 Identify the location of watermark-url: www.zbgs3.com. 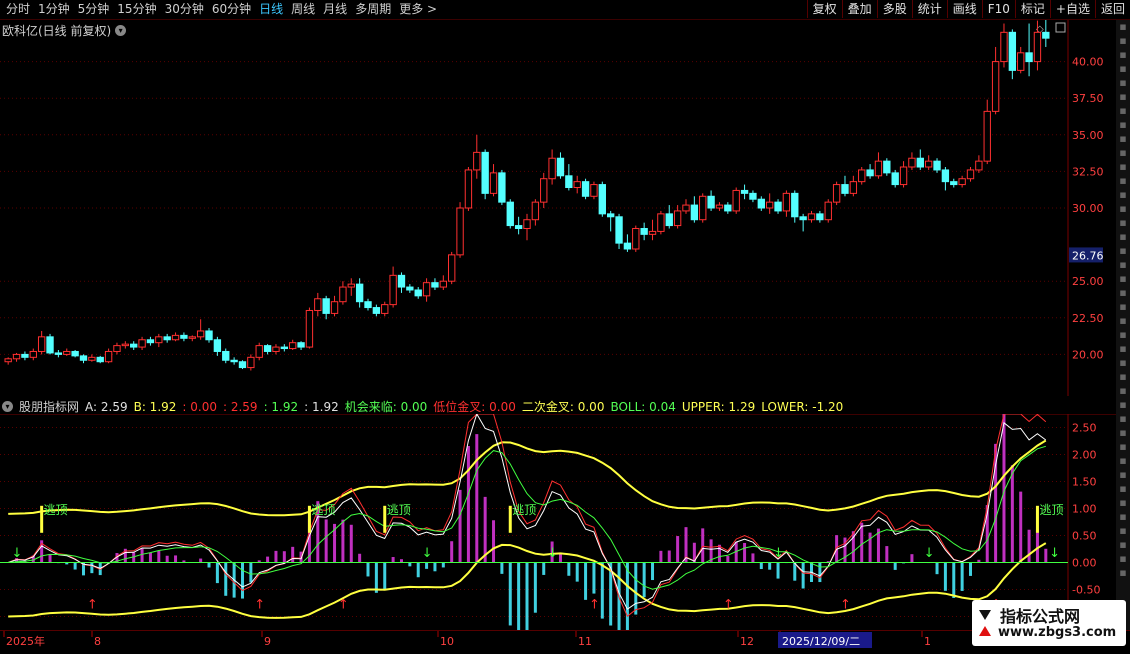
(1057, 632).